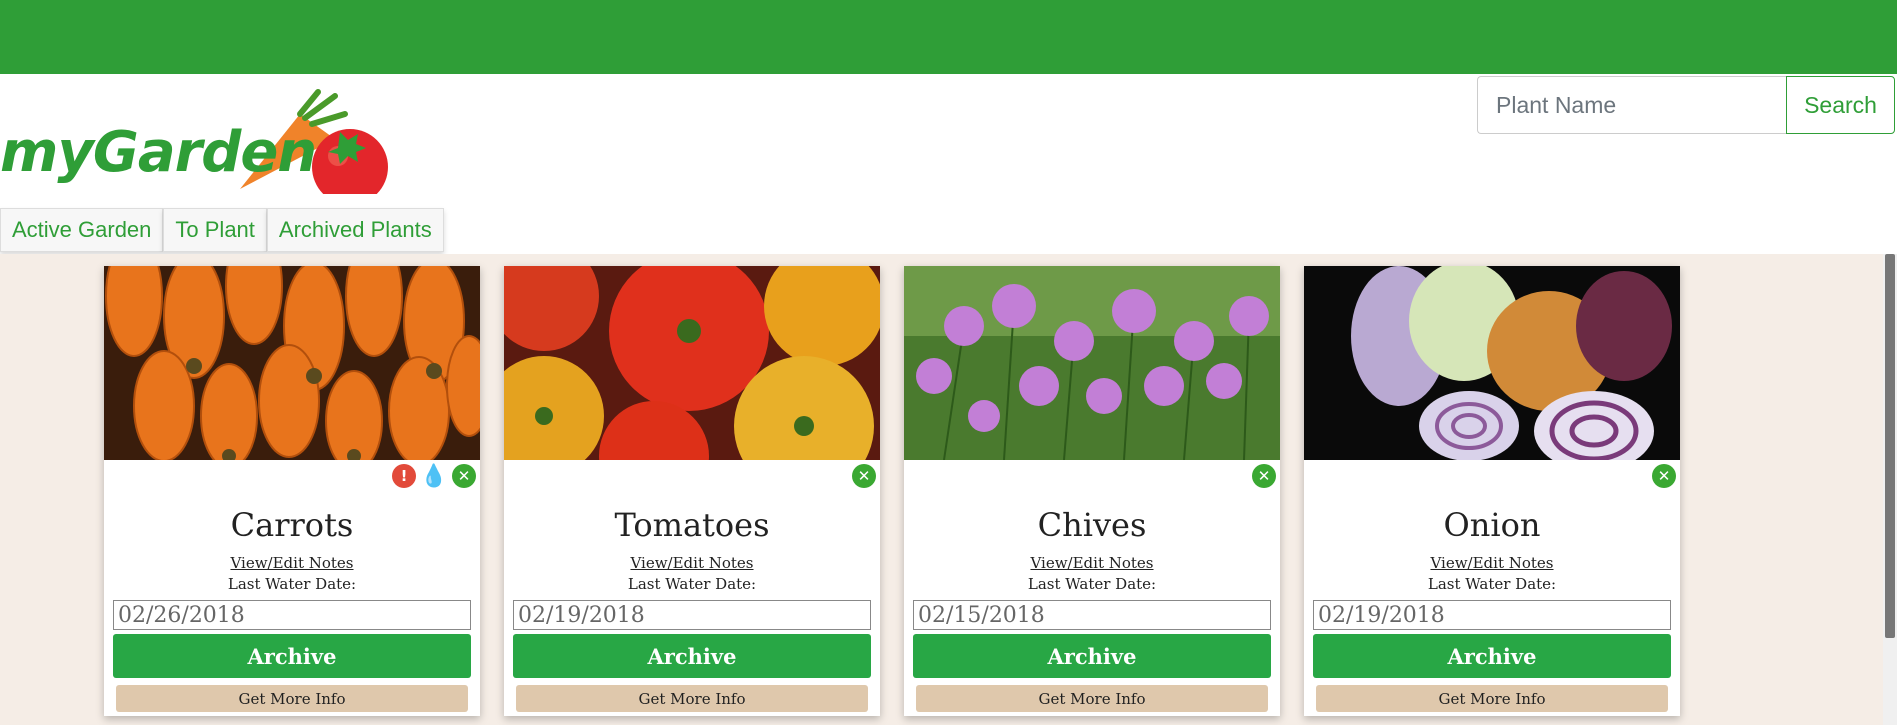 The height and width of the screenshot is (725, 1897). Describe the element at coordinates (1492, 525) in the screenshot. I see `plant-name: Onion` at that location.